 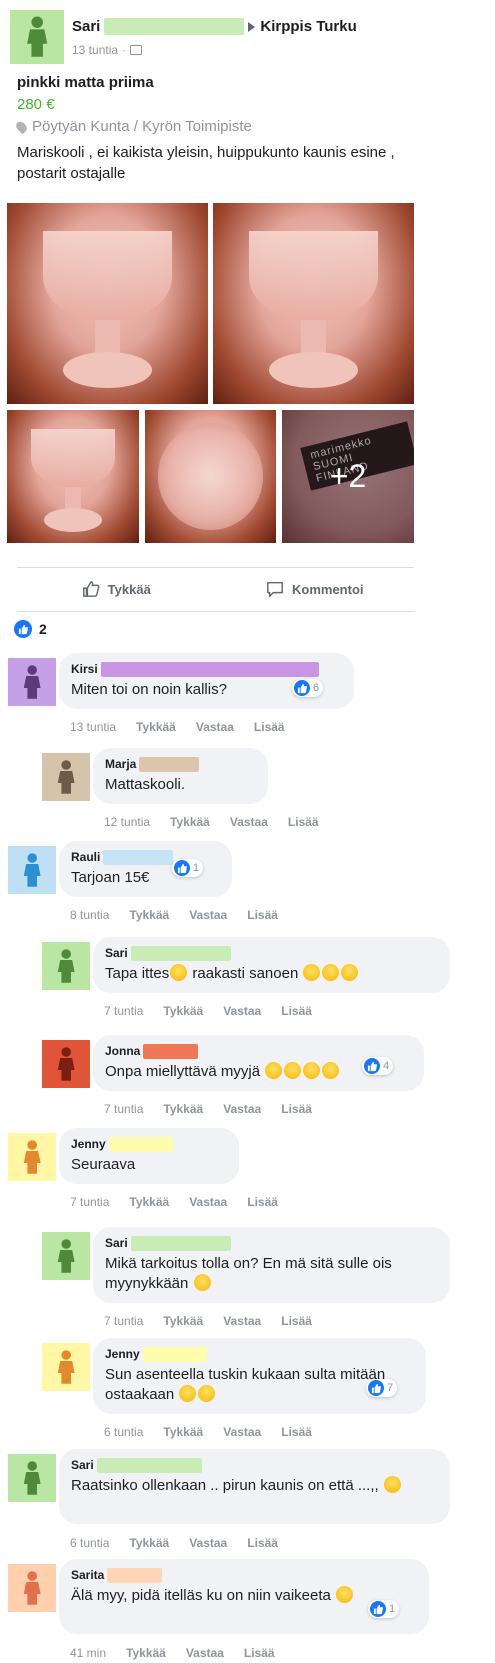 I want to click on comment-bubble: Marja Mattaskooli., so click(x=180, y=776).